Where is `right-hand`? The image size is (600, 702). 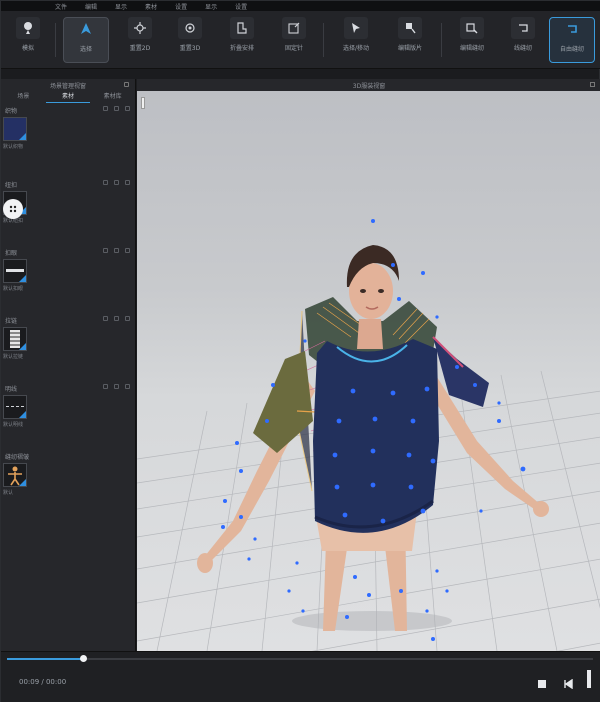 right-hand is located at coordinates (541, 509).